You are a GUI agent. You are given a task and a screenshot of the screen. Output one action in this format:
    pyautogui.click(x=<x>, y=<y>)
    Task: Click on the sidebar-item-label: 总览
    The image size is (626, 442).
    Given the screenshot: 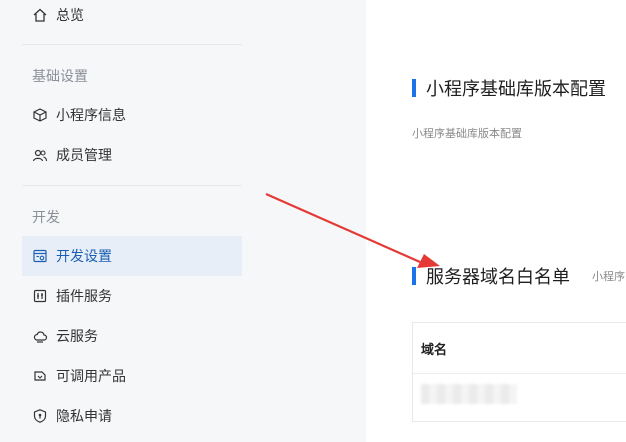 What is the action you would take?
    pyautogui.click(x=70, y=16)
    